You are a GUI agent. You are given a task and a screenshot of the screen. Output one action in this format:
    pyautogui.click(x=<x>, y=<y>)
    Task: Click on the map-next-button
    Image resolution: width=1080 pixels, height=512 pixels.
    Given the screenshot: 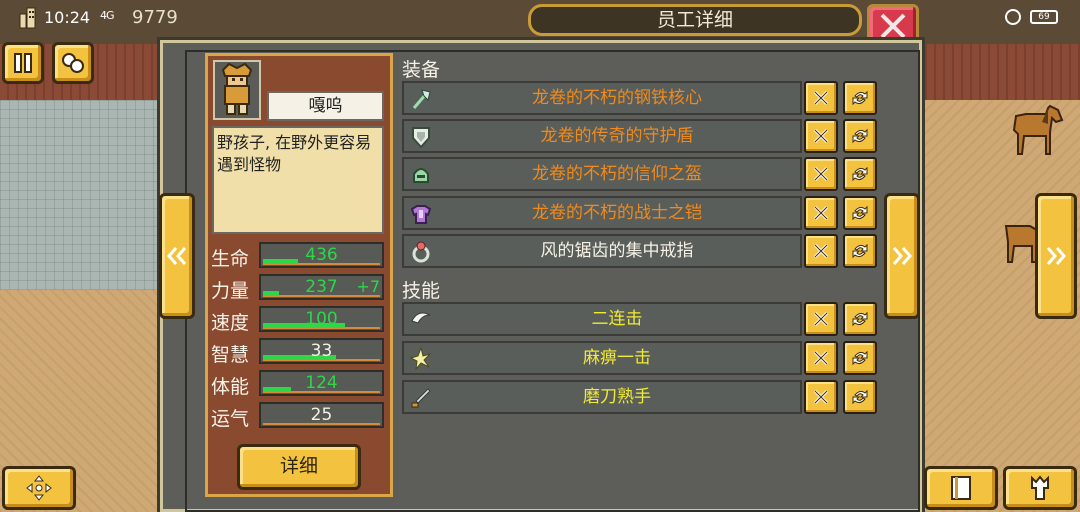 What is the action you would take?
    pyautogui.click(x=1056, y=256)
    